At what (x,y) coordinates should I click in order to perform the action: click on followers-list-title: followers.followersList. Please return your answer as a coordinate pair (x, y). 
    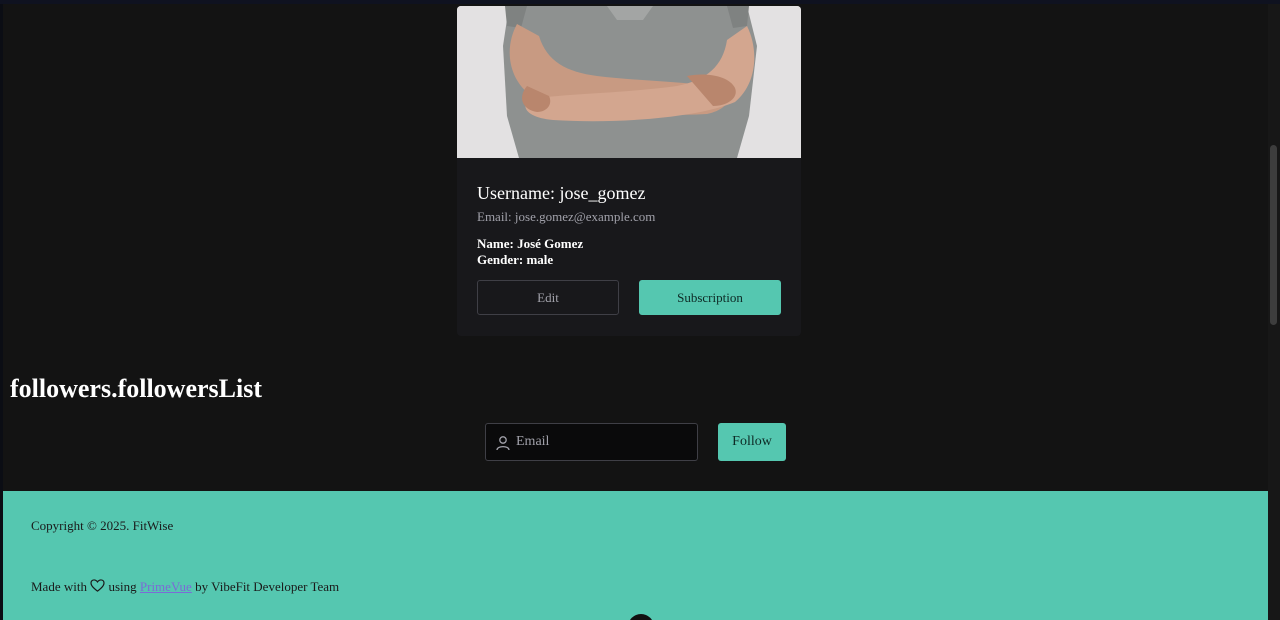
    Looking at the image, I should click on (136, 388).